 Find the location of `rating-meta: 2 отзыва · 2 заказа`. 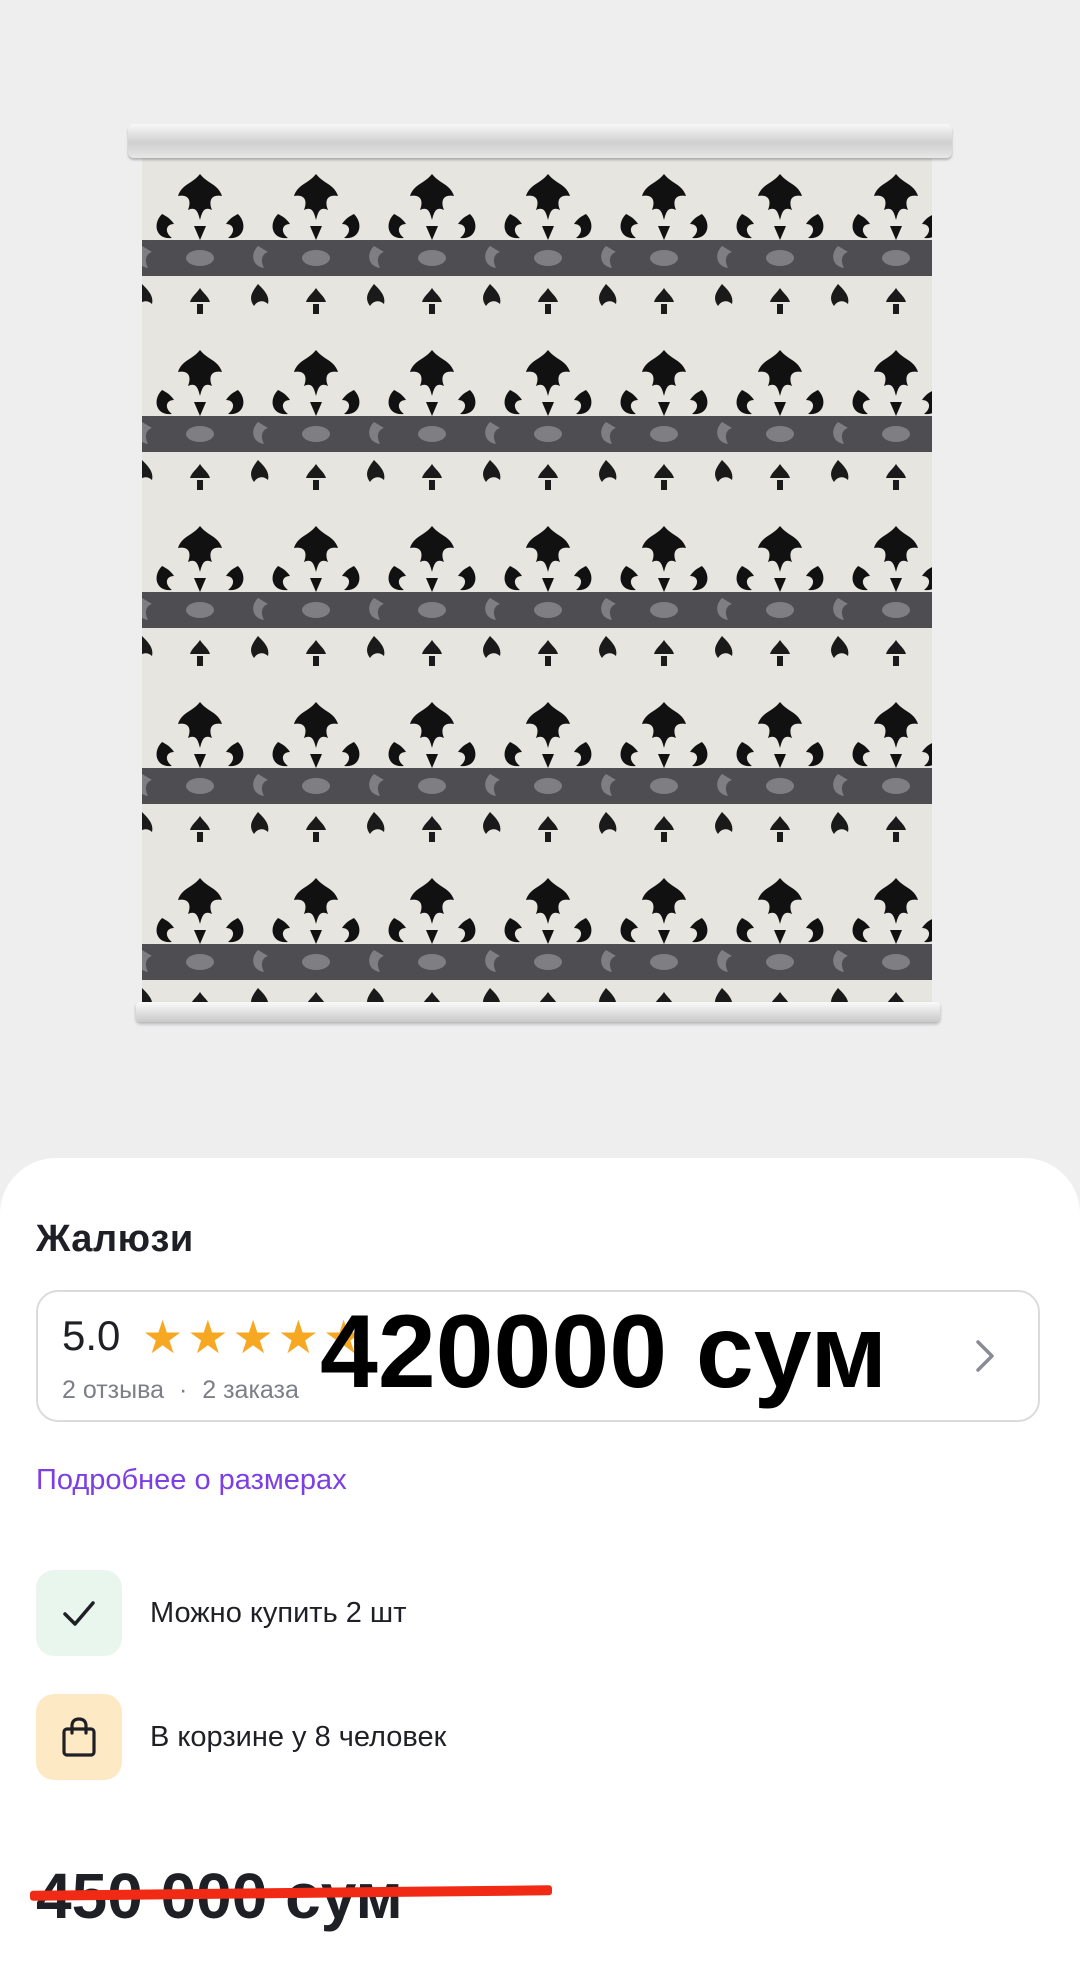

rating-meta: 2 отзыва · 2 заказа is located at coordinates (180, 1390).